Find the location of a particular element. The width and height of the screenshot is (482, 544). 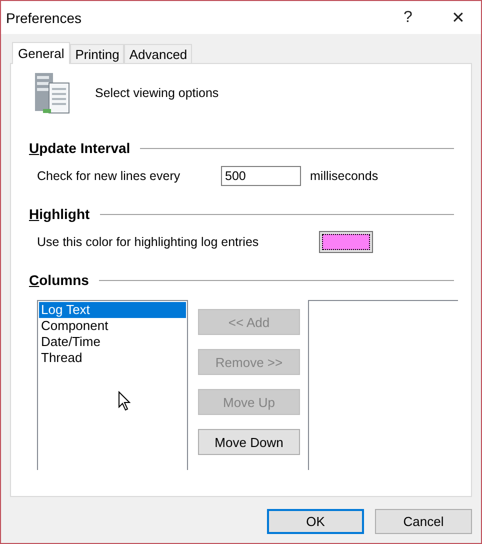

unit-label: milliseconds is located at coordinates (344, 176).